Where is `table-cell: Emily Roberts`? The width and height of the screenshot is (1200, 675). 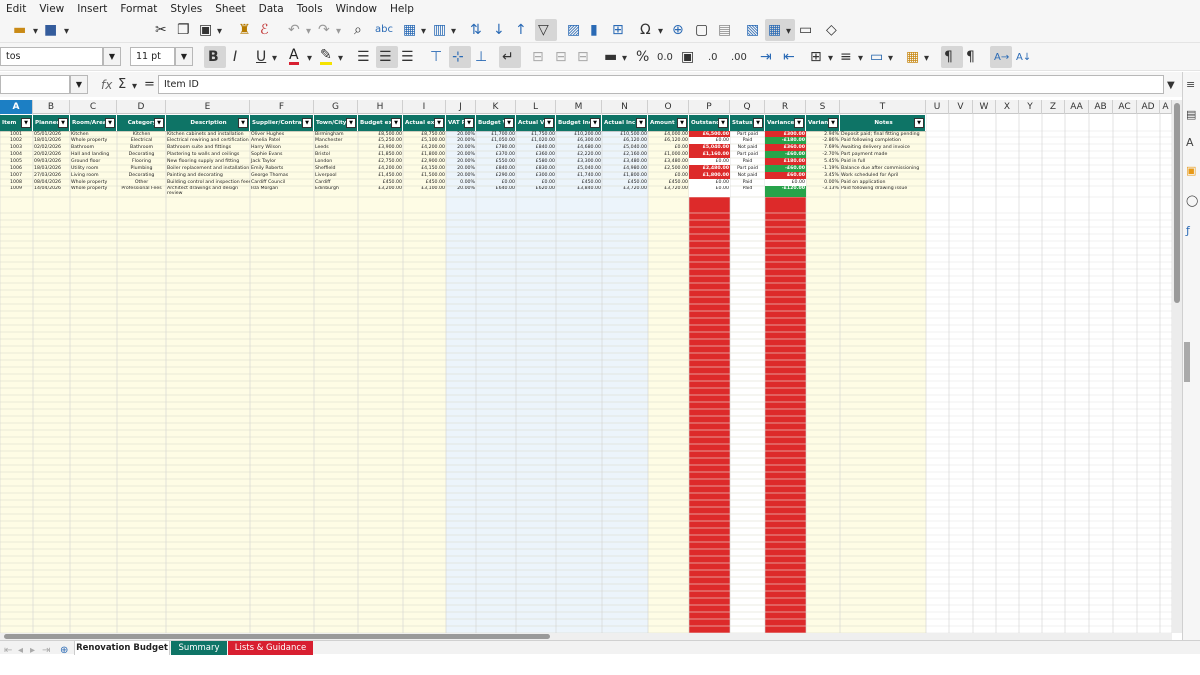 table-cell: Emily Roberts is located at coordinates (282, 168).